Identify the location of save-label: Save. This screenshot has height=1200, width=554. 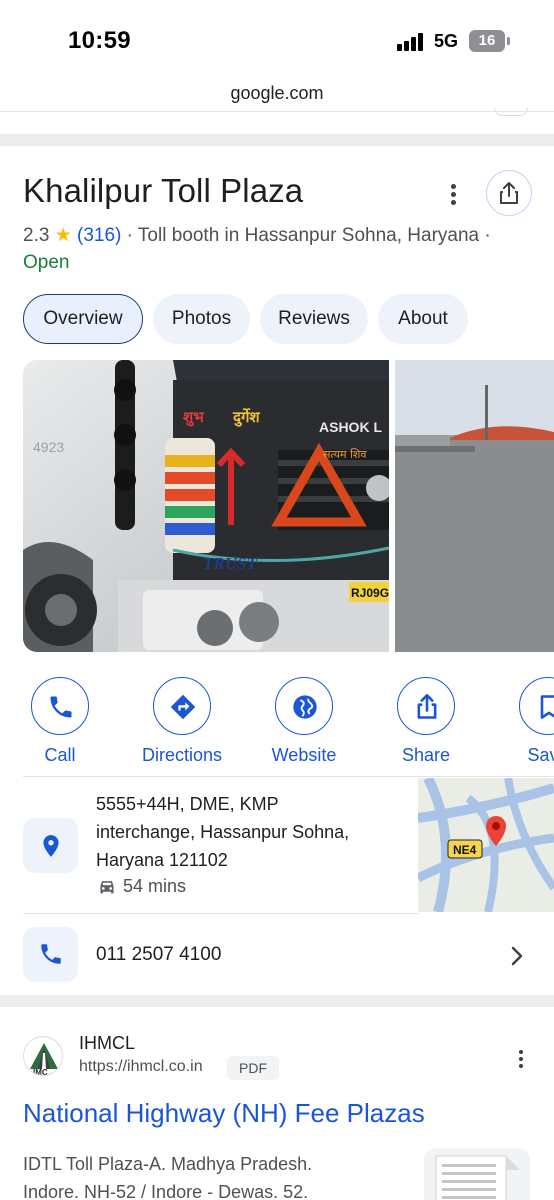
(540, 755).